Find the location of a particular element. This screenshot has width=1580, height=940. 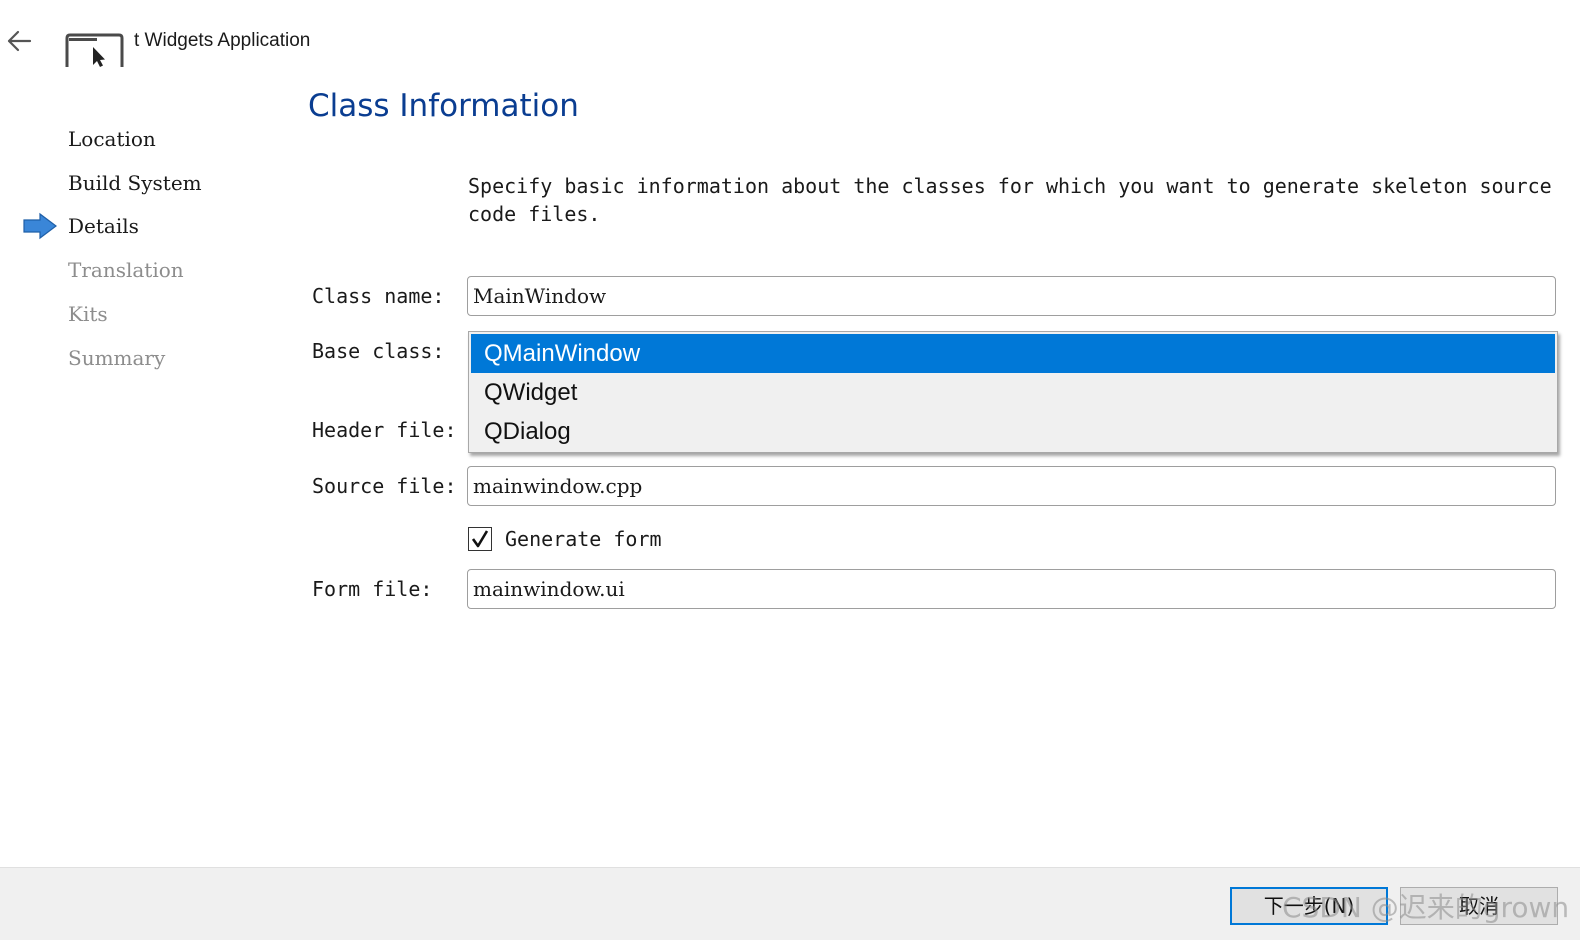

cancel-button: 取消 is located at coordinates (1479, 906).